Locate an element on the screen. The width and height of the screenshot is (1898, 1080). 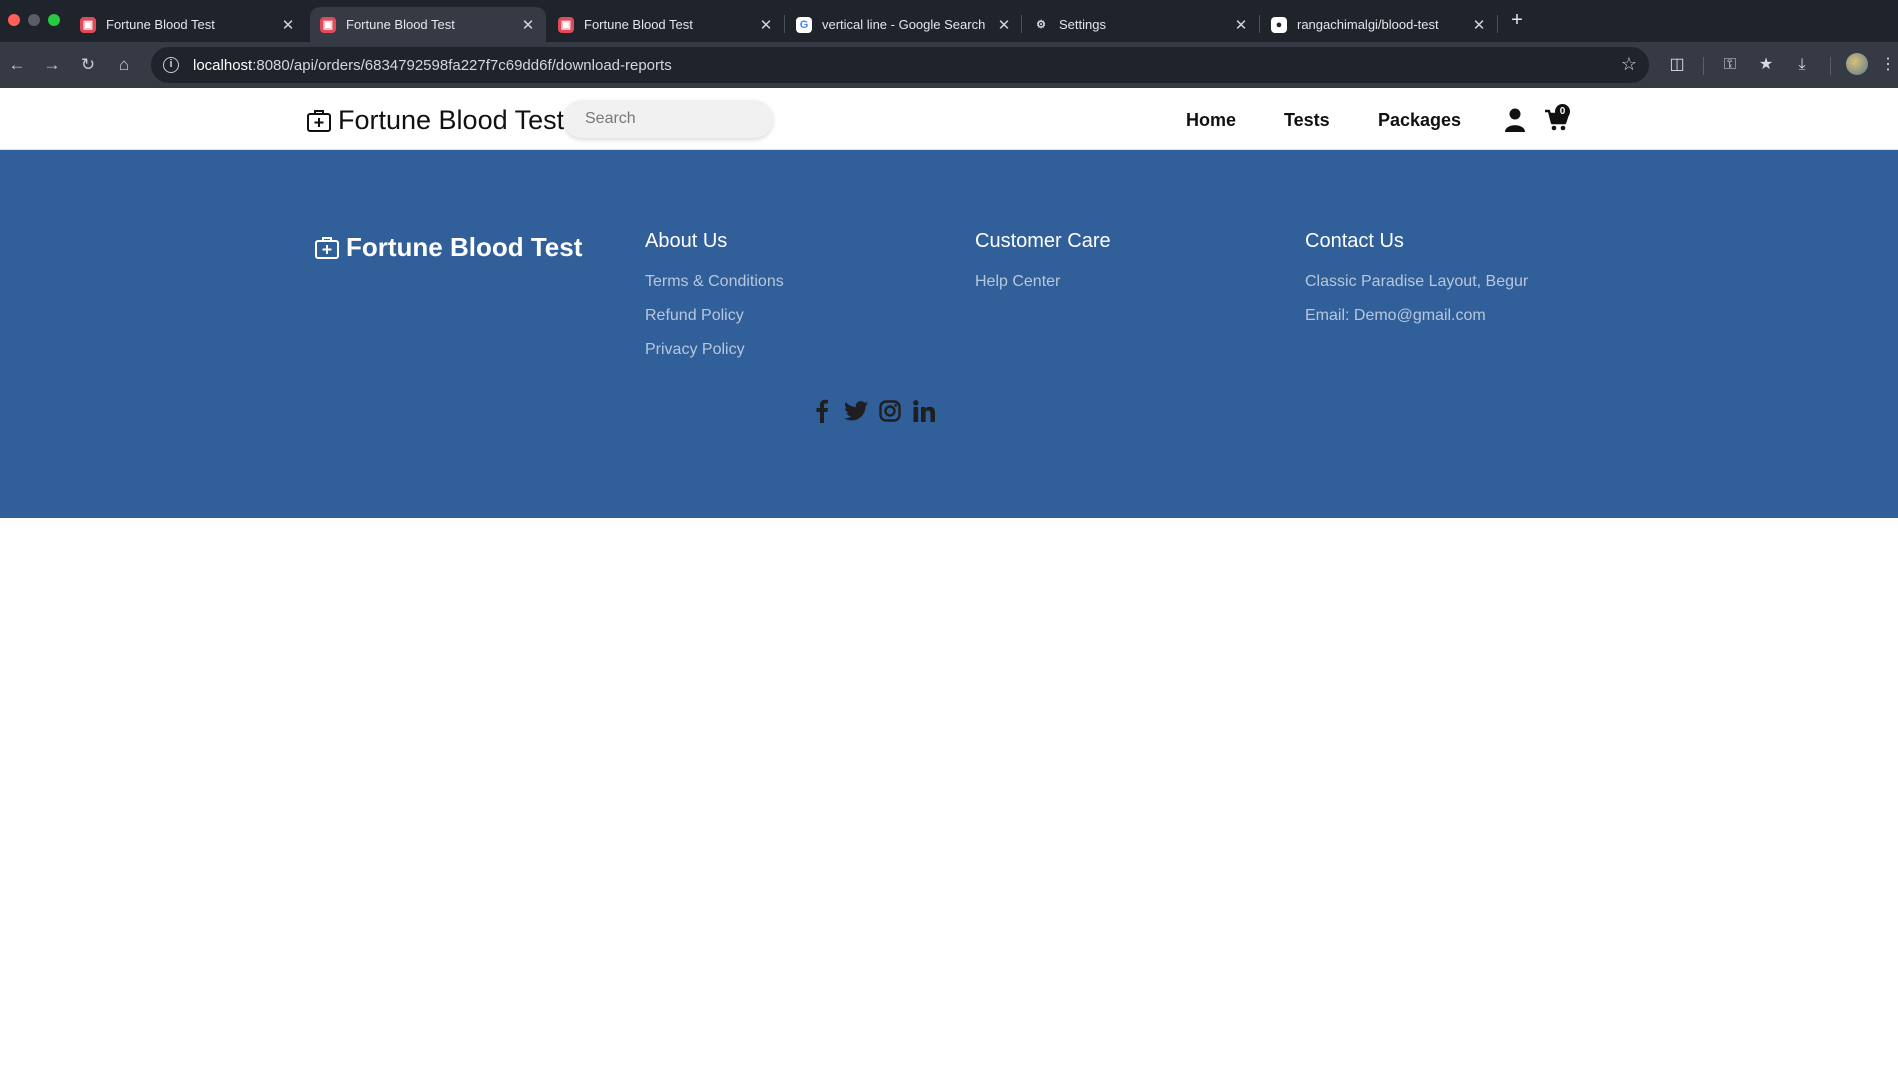
reload-icon: ↻ is located at coordinates (88, 65).